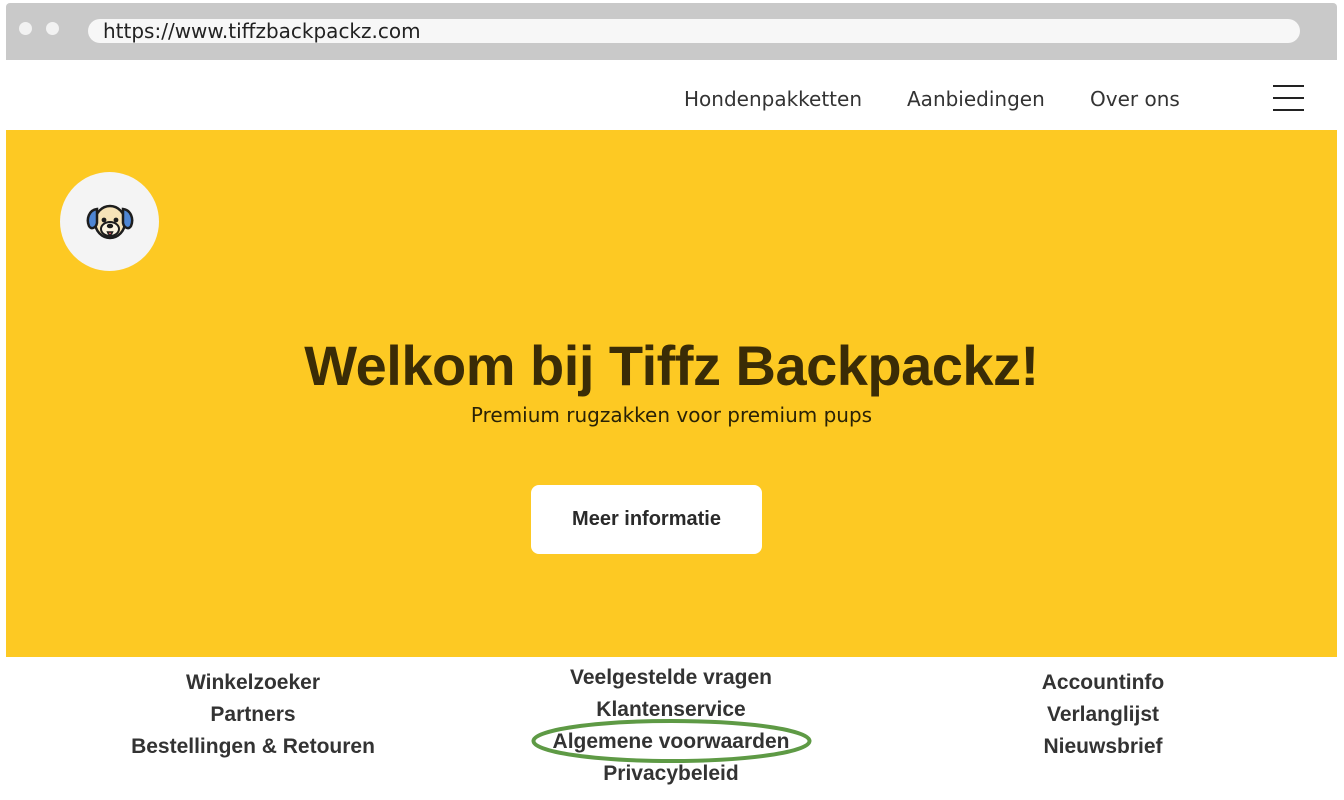  What do you see at coordinates (671, 95) in the screenshot?
I see `top-navigation: Hondenpakketten Aanbiedingen Over ons` at bounding box center [671, 95].